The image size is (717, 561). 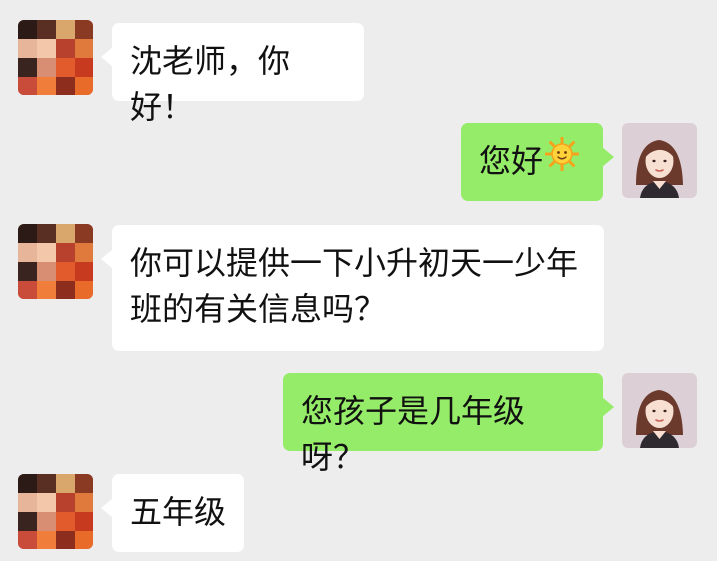 I want to click on message-text: 你可以提供一下小升初天一少年班的有关信息吗？, so click(x=354, y=286).